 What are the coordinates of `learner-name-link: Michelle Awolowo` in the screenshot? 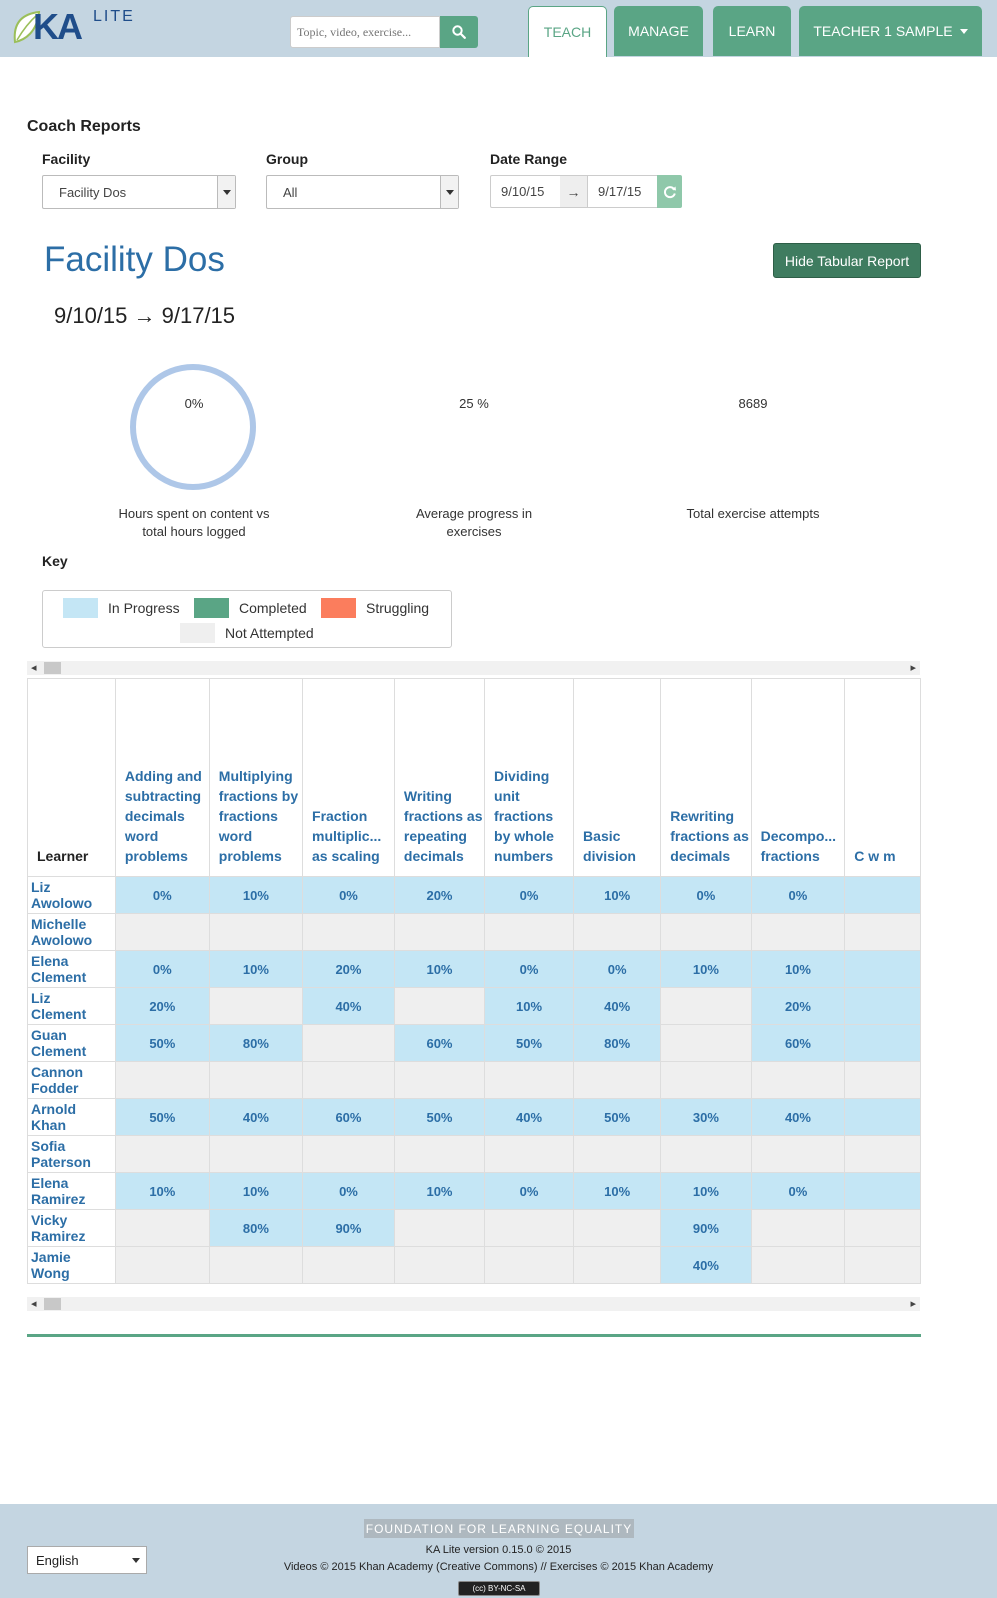 It's located at (71, 932).